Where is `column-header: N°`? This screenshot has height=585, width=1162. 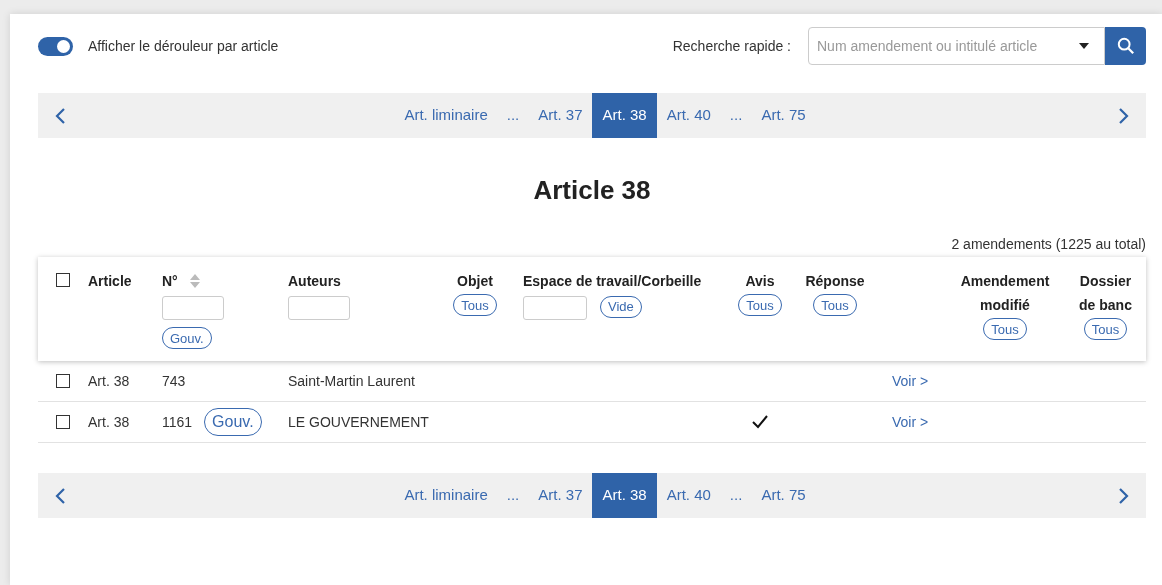
column-header: N° is located at coordinates (170, 281).